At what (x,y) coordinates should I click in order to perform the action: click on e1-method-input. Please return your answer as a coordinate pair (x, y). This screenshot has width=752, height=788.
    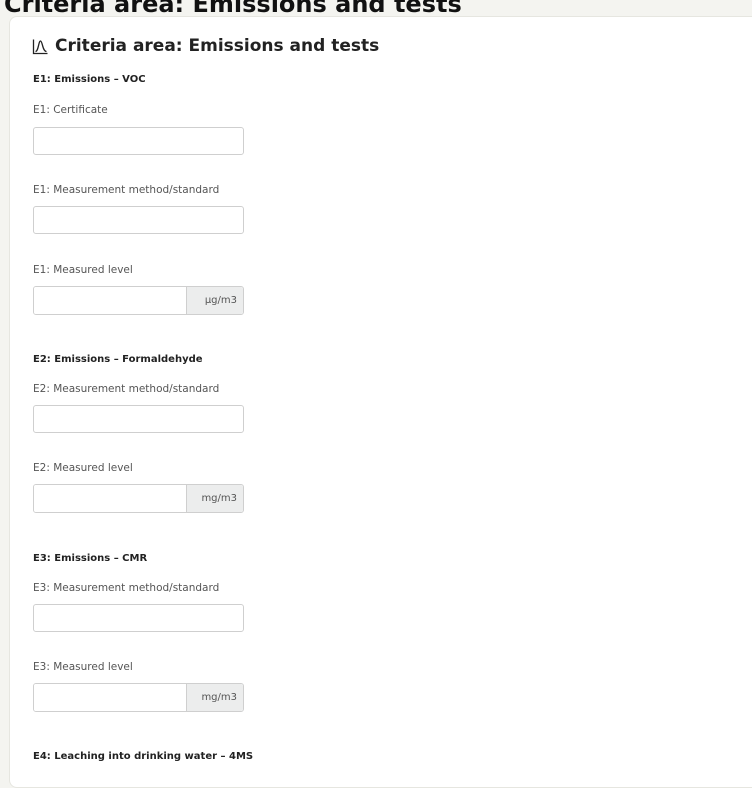
    Looking at the image, I should click on (138, 220).